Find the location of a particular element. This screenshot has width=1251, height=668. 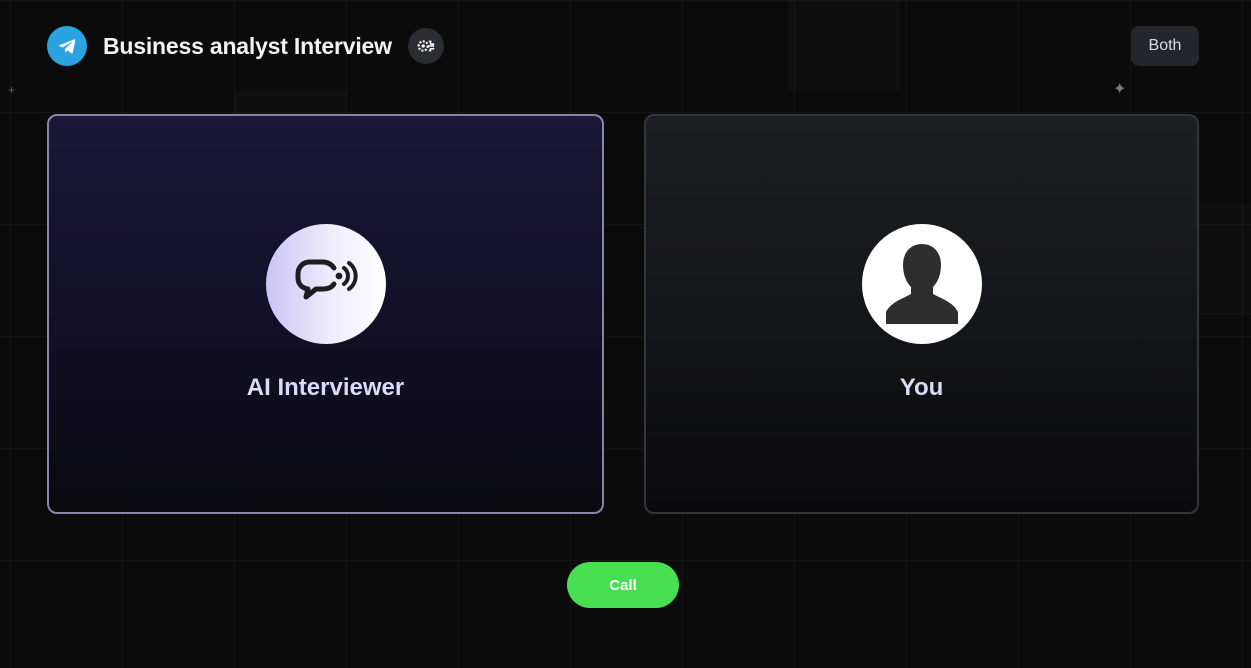

ai-avatar is located at coordinates (325, 284).